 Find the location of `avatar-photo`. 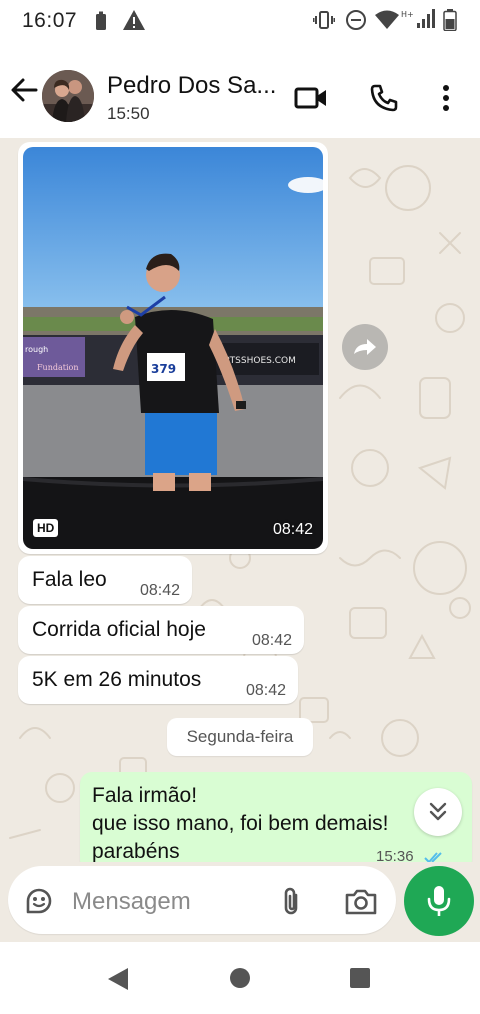

avatar-photo is located at coordinates (68, 96).